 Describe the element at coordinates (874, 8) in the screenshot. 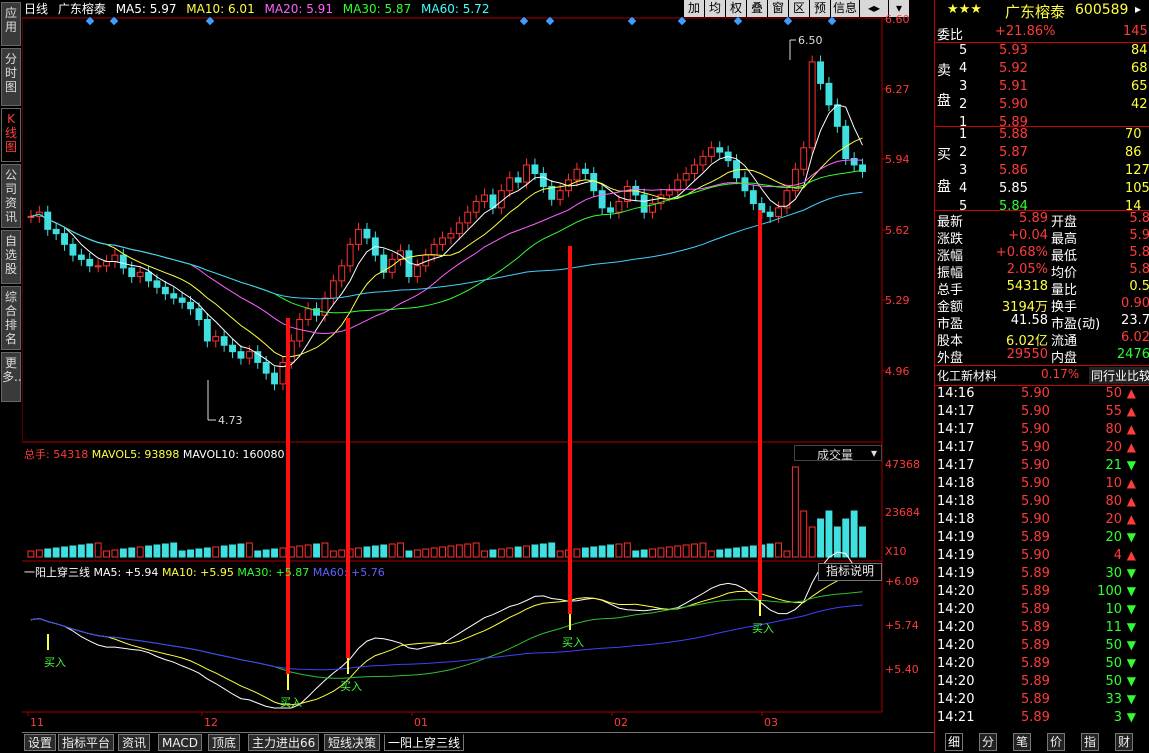

I see `toolbar-button-8: ◂▸` at that location.